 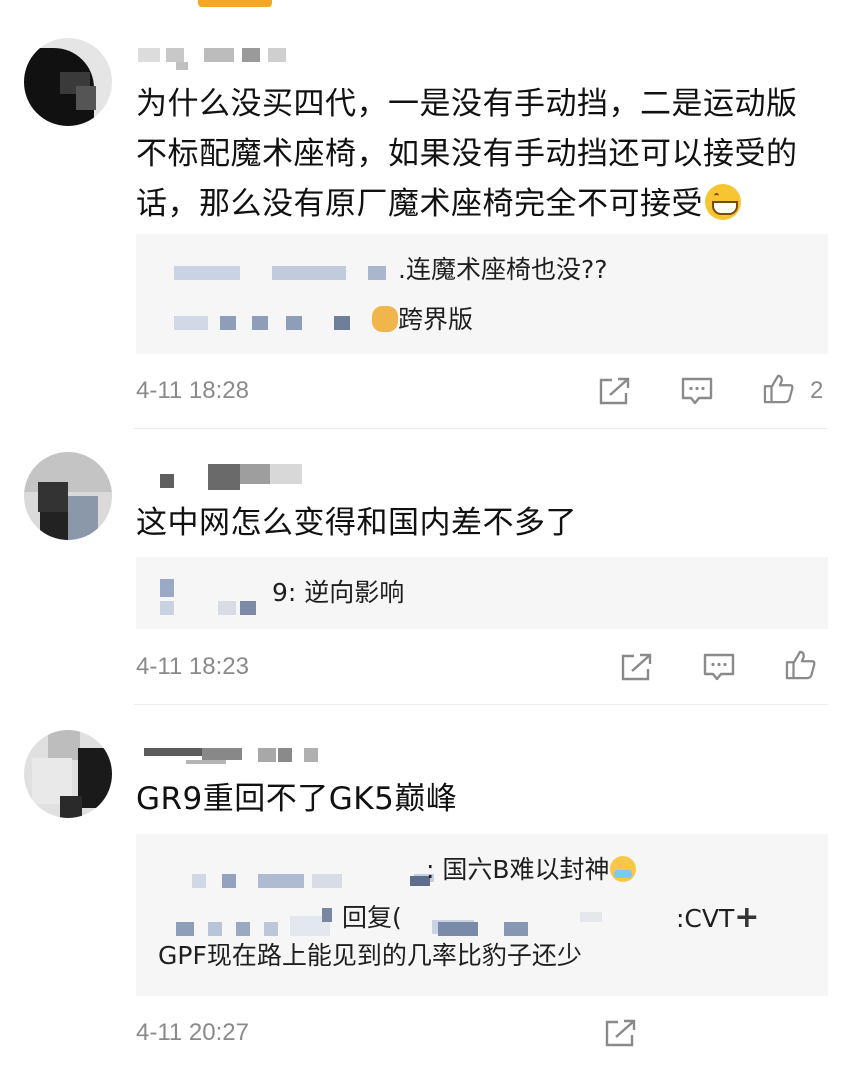 I want to click on reply-text: :CVT+, so click(x=718, y=917).